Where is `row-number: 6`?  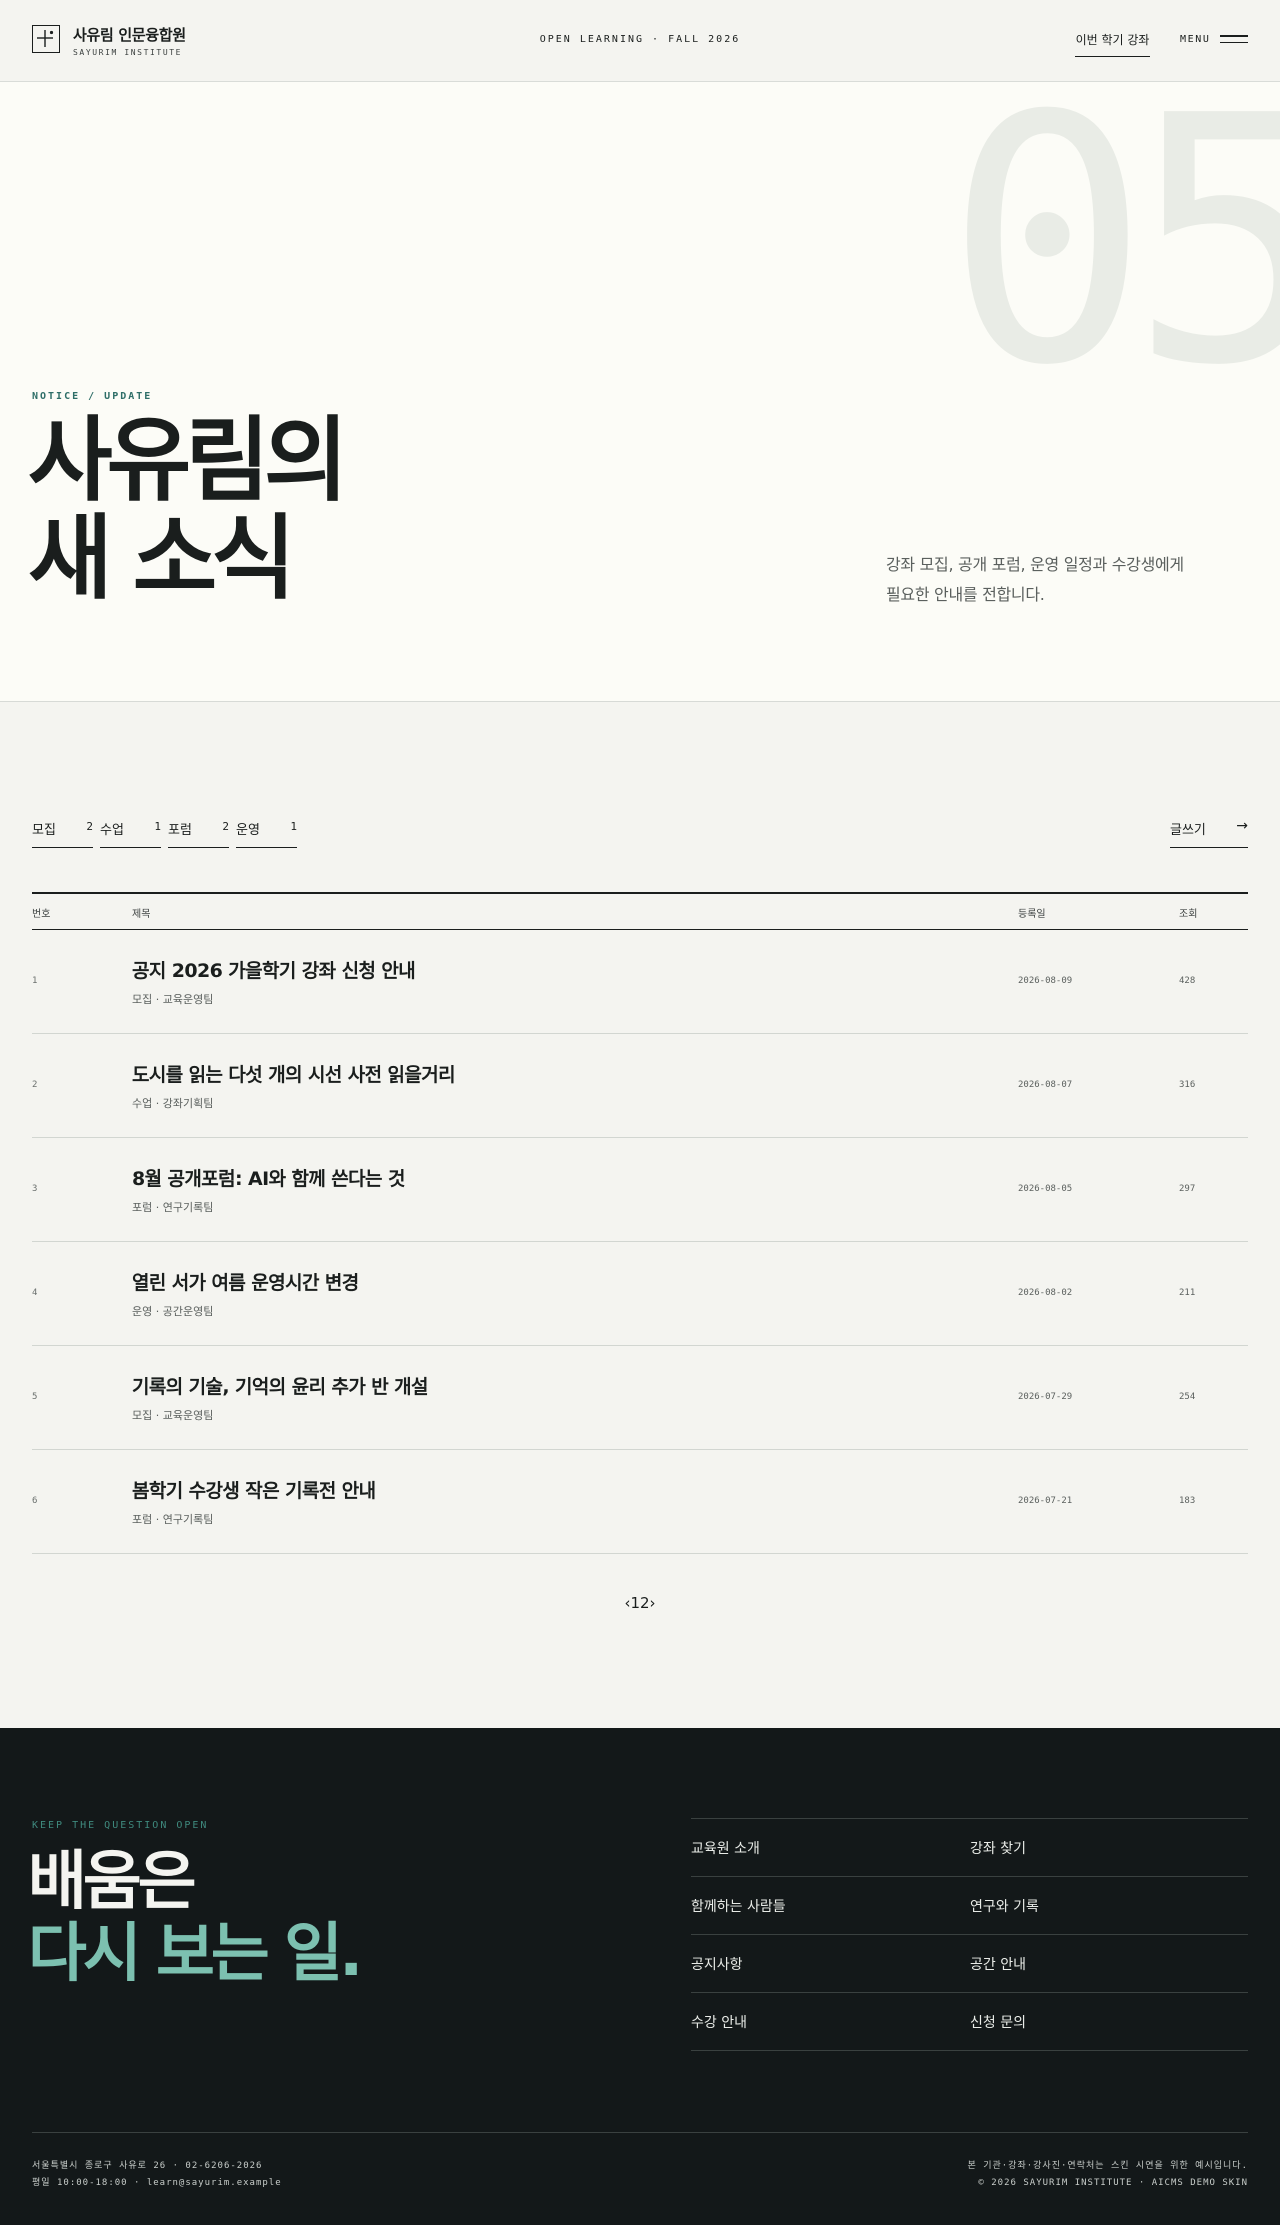
row-number: 6 is located at coordinates (35, 1501).